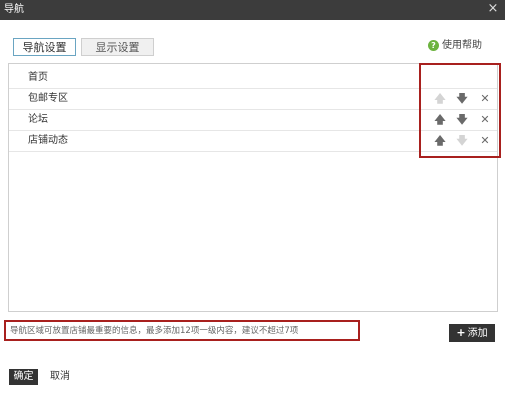 This screenshot has width=505, height=395. I want to click on nav-row-free-shipping: 包邮专区 🡅 🡇 ✕, so click(253, 99).